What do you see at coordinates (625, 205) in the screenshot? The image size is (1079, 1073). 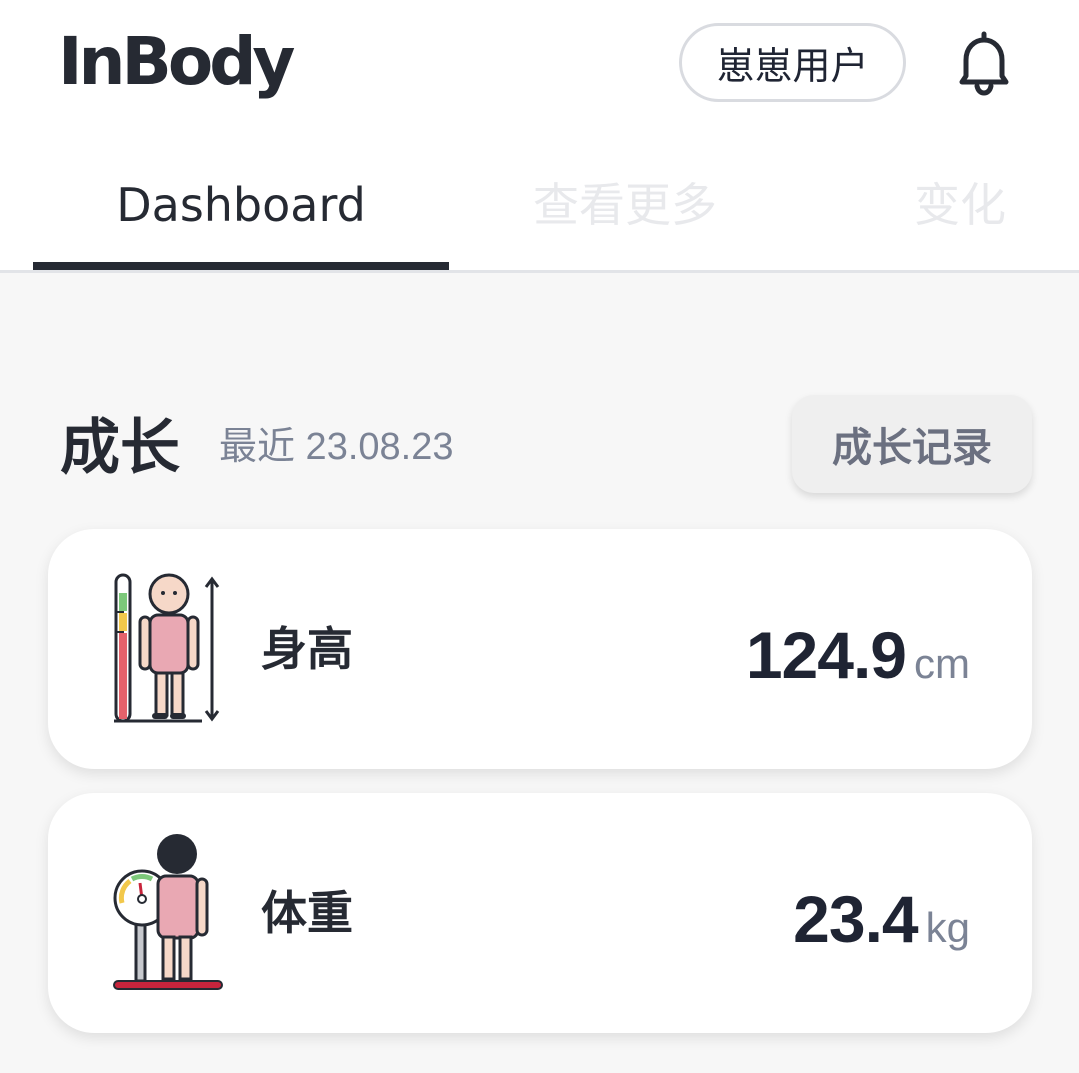 I see `tab-view-more: 查看更多` at bounding box center [625, 205].